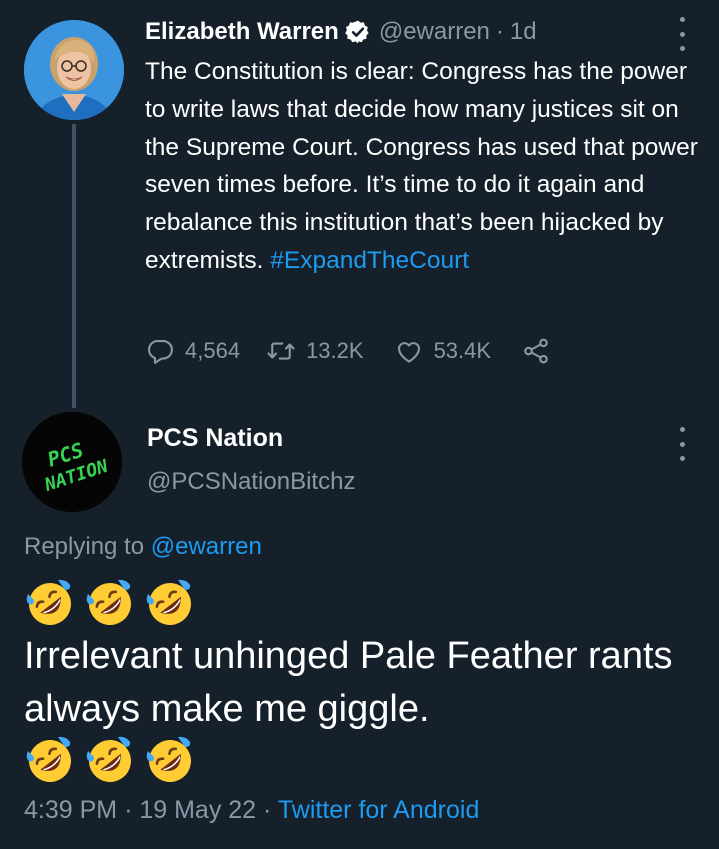  Describe the element at coordinates (84, 546) in the screenshot. I see `replying-label: Replying to` at that location.